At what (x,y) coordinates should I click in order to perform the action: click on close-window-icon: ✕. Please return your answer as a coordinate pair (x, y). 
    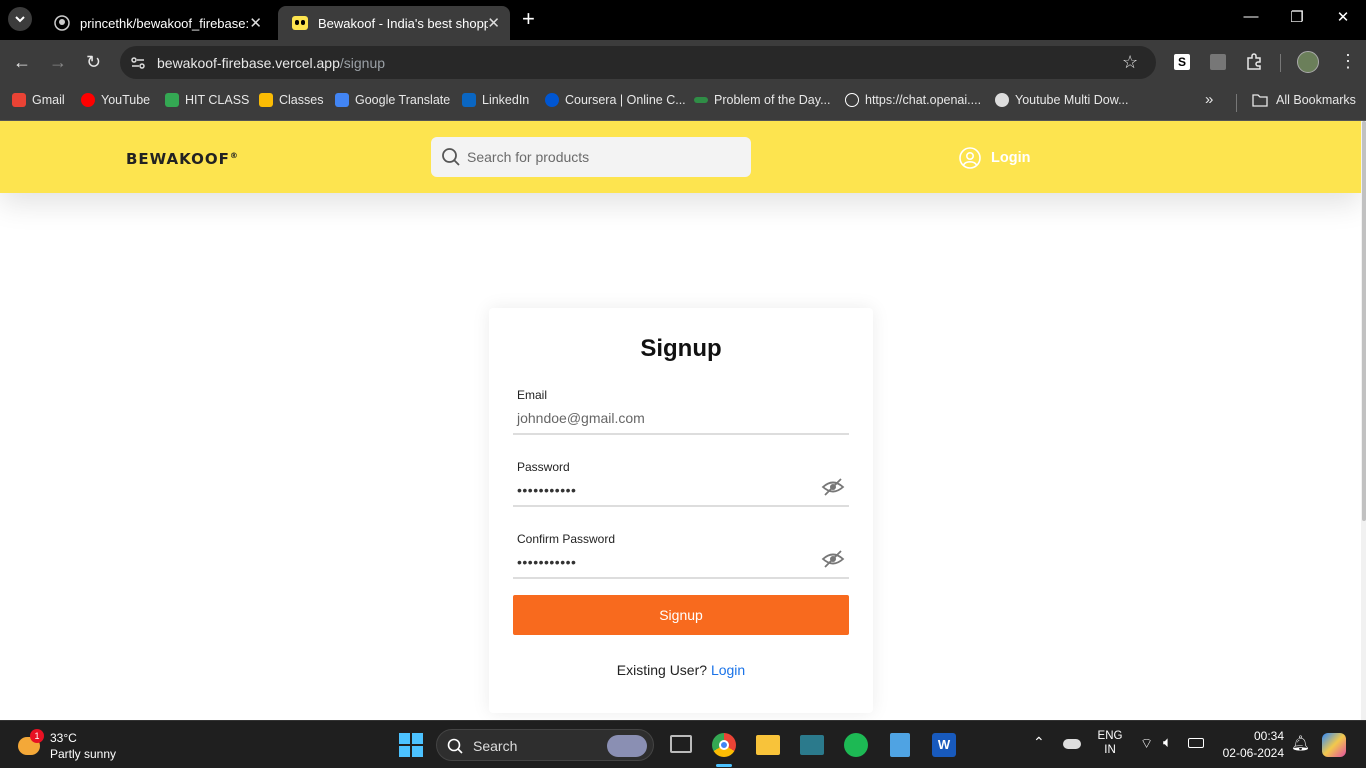
    Looking at the image, I should click on (1343, 17).